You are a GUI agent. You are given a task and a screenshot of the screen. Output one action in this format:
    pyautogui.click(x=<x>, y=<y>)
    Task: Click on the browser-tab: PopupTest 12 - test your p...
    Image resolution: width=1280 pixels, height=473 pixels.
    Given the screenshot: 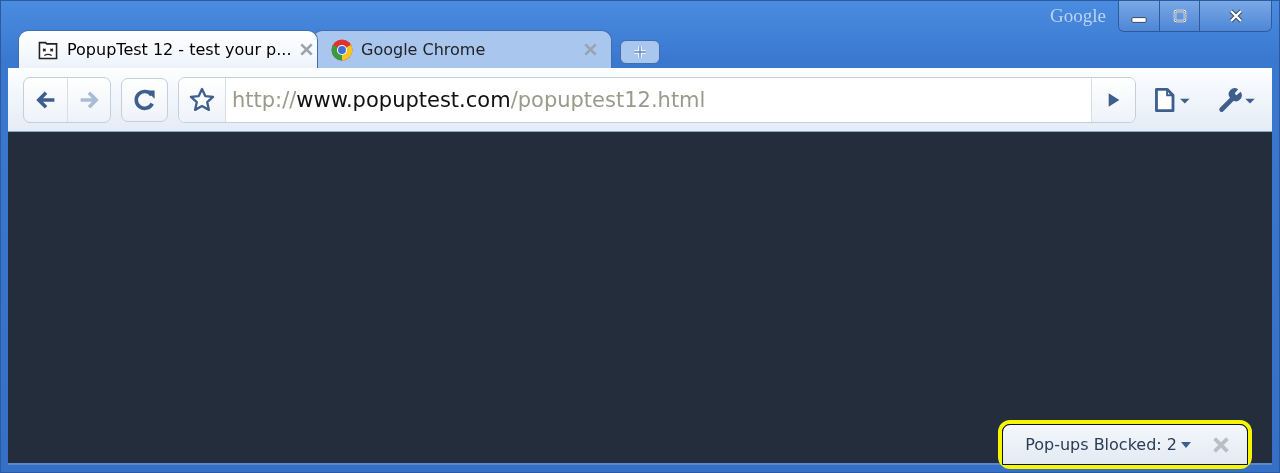 What is the action you would take?
    pyautogui.click(x=168, y=49)
    